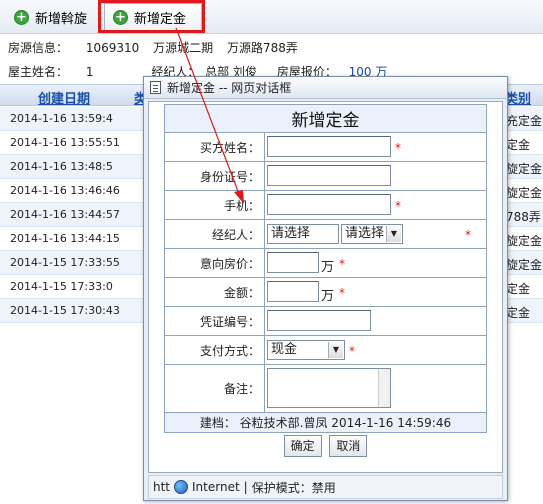 The image size is (543, 504). What do you see at coordinates (216, 487) in the screenshot?
I see `status-zone: Internet` at bounding box center [216, 487].